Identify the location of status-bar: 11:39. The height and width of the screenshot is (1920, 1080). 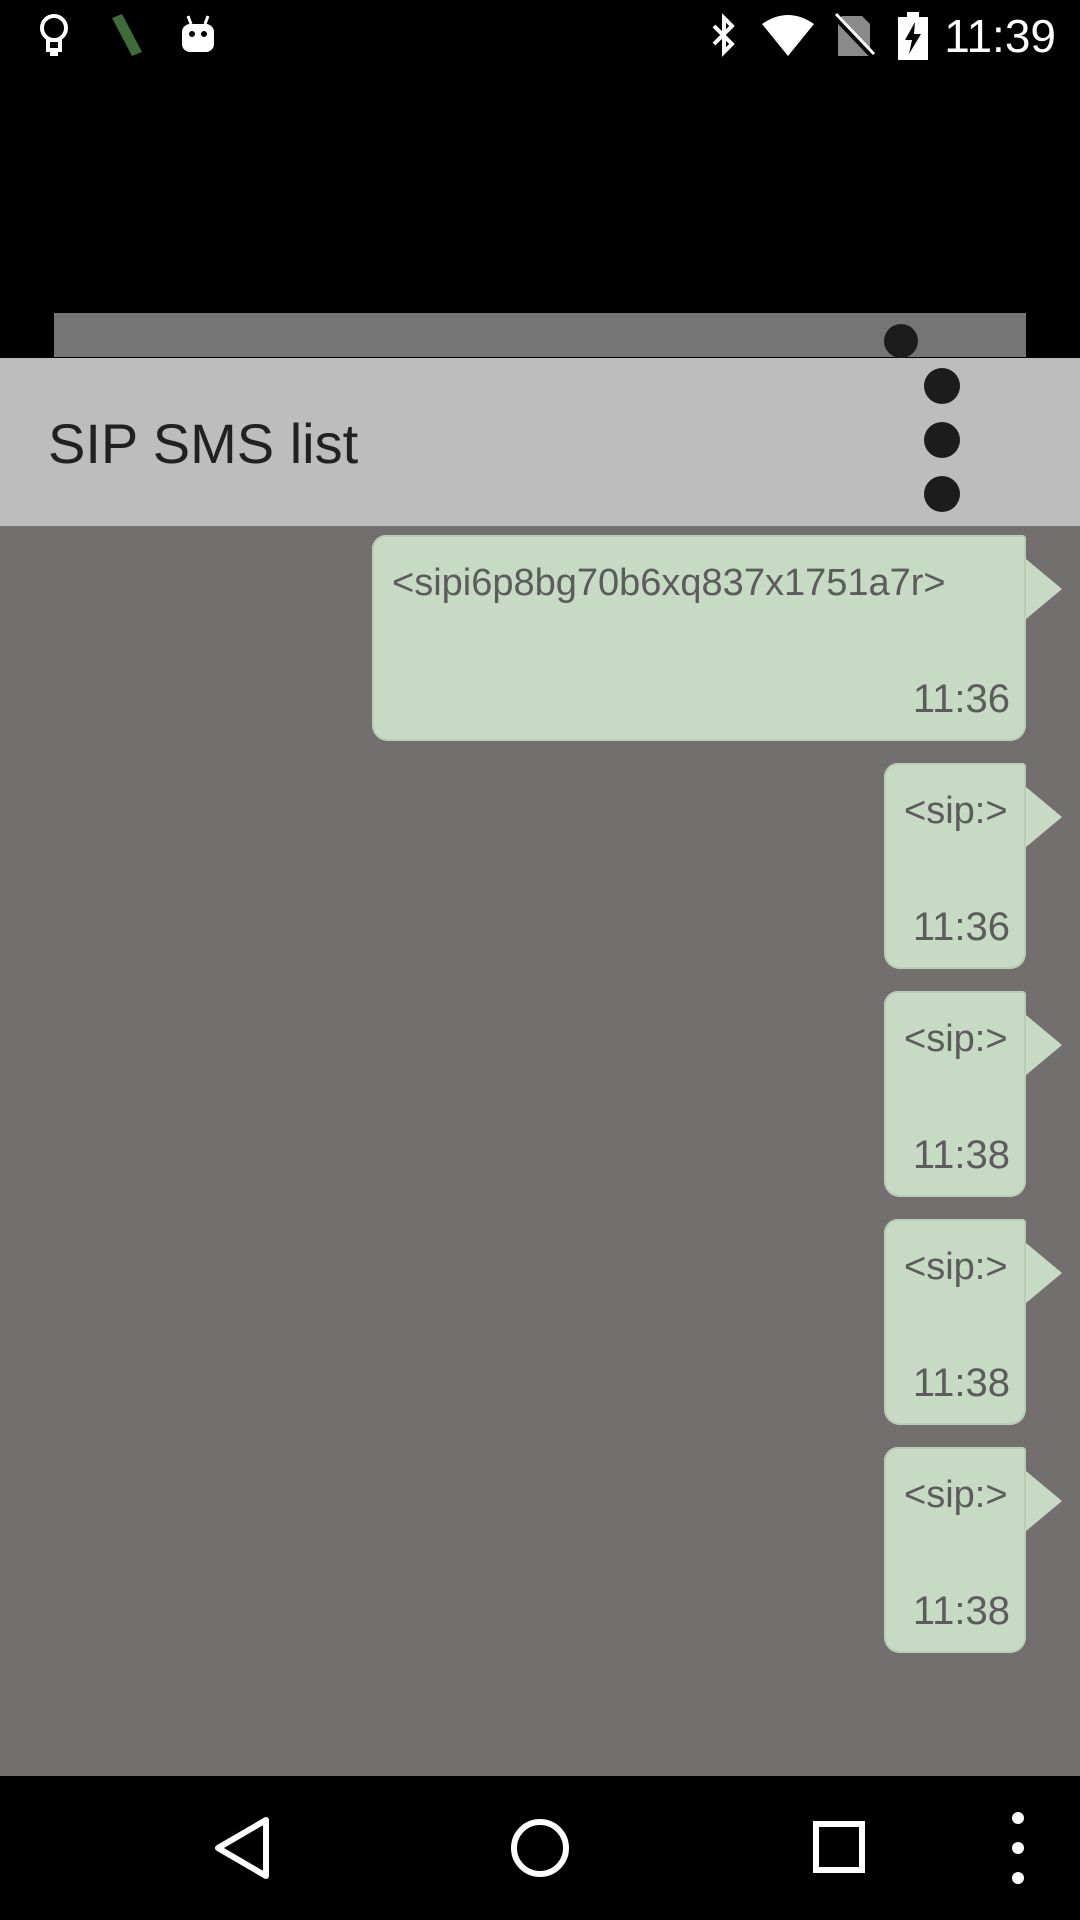
(540, 36).